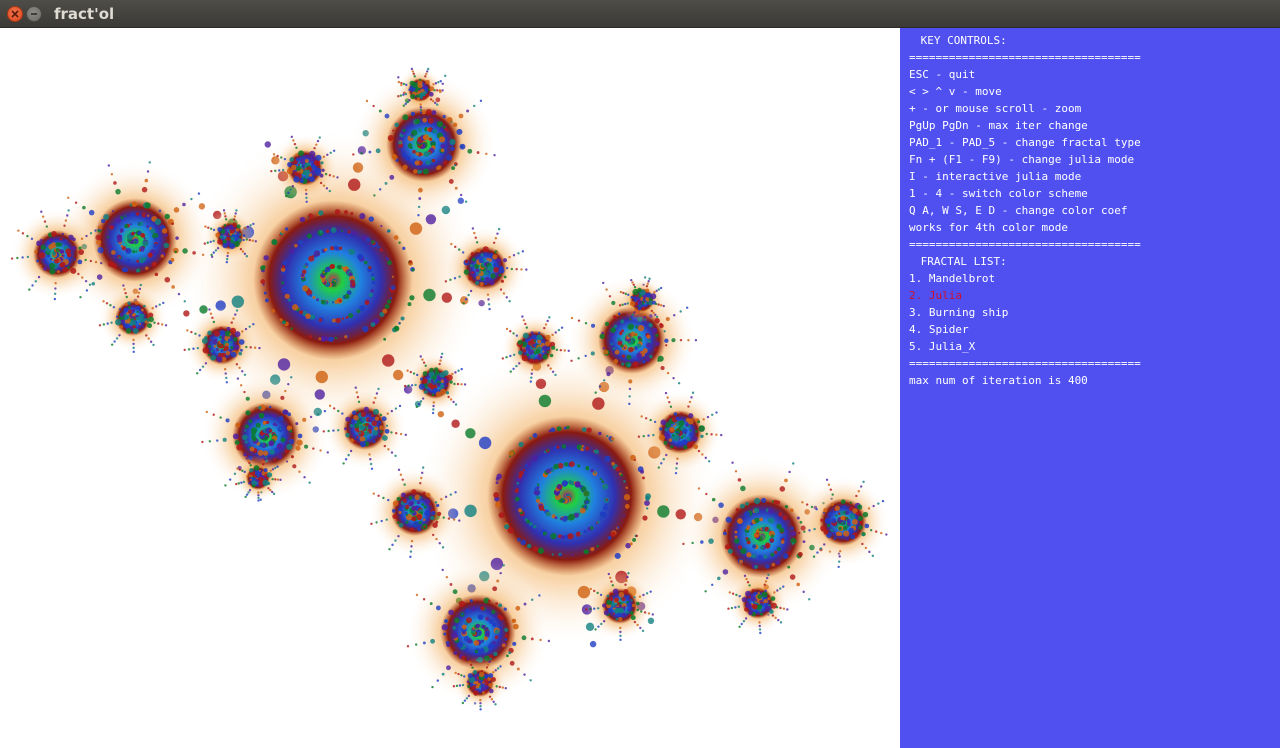  What do you see at coordinates (34, 14) in the screenshot?
I see `minimize-button` at bounding box center [34, 14].